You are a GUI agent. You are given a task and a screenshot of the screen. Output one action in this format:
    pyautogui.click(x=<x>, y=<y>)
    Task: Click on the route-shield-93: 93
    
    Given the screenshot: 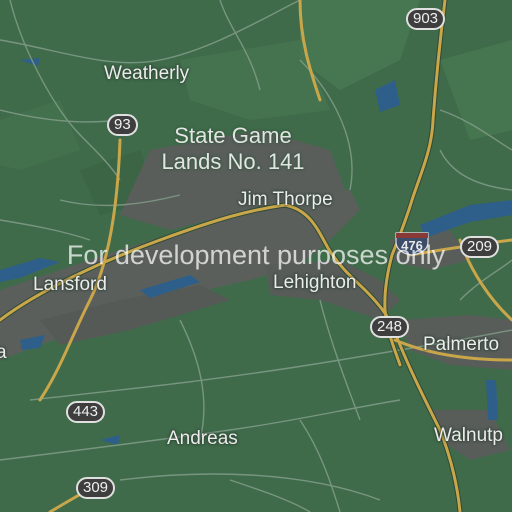 What is the action you would take?
    pyautogui.click(x=122, y=125)
    